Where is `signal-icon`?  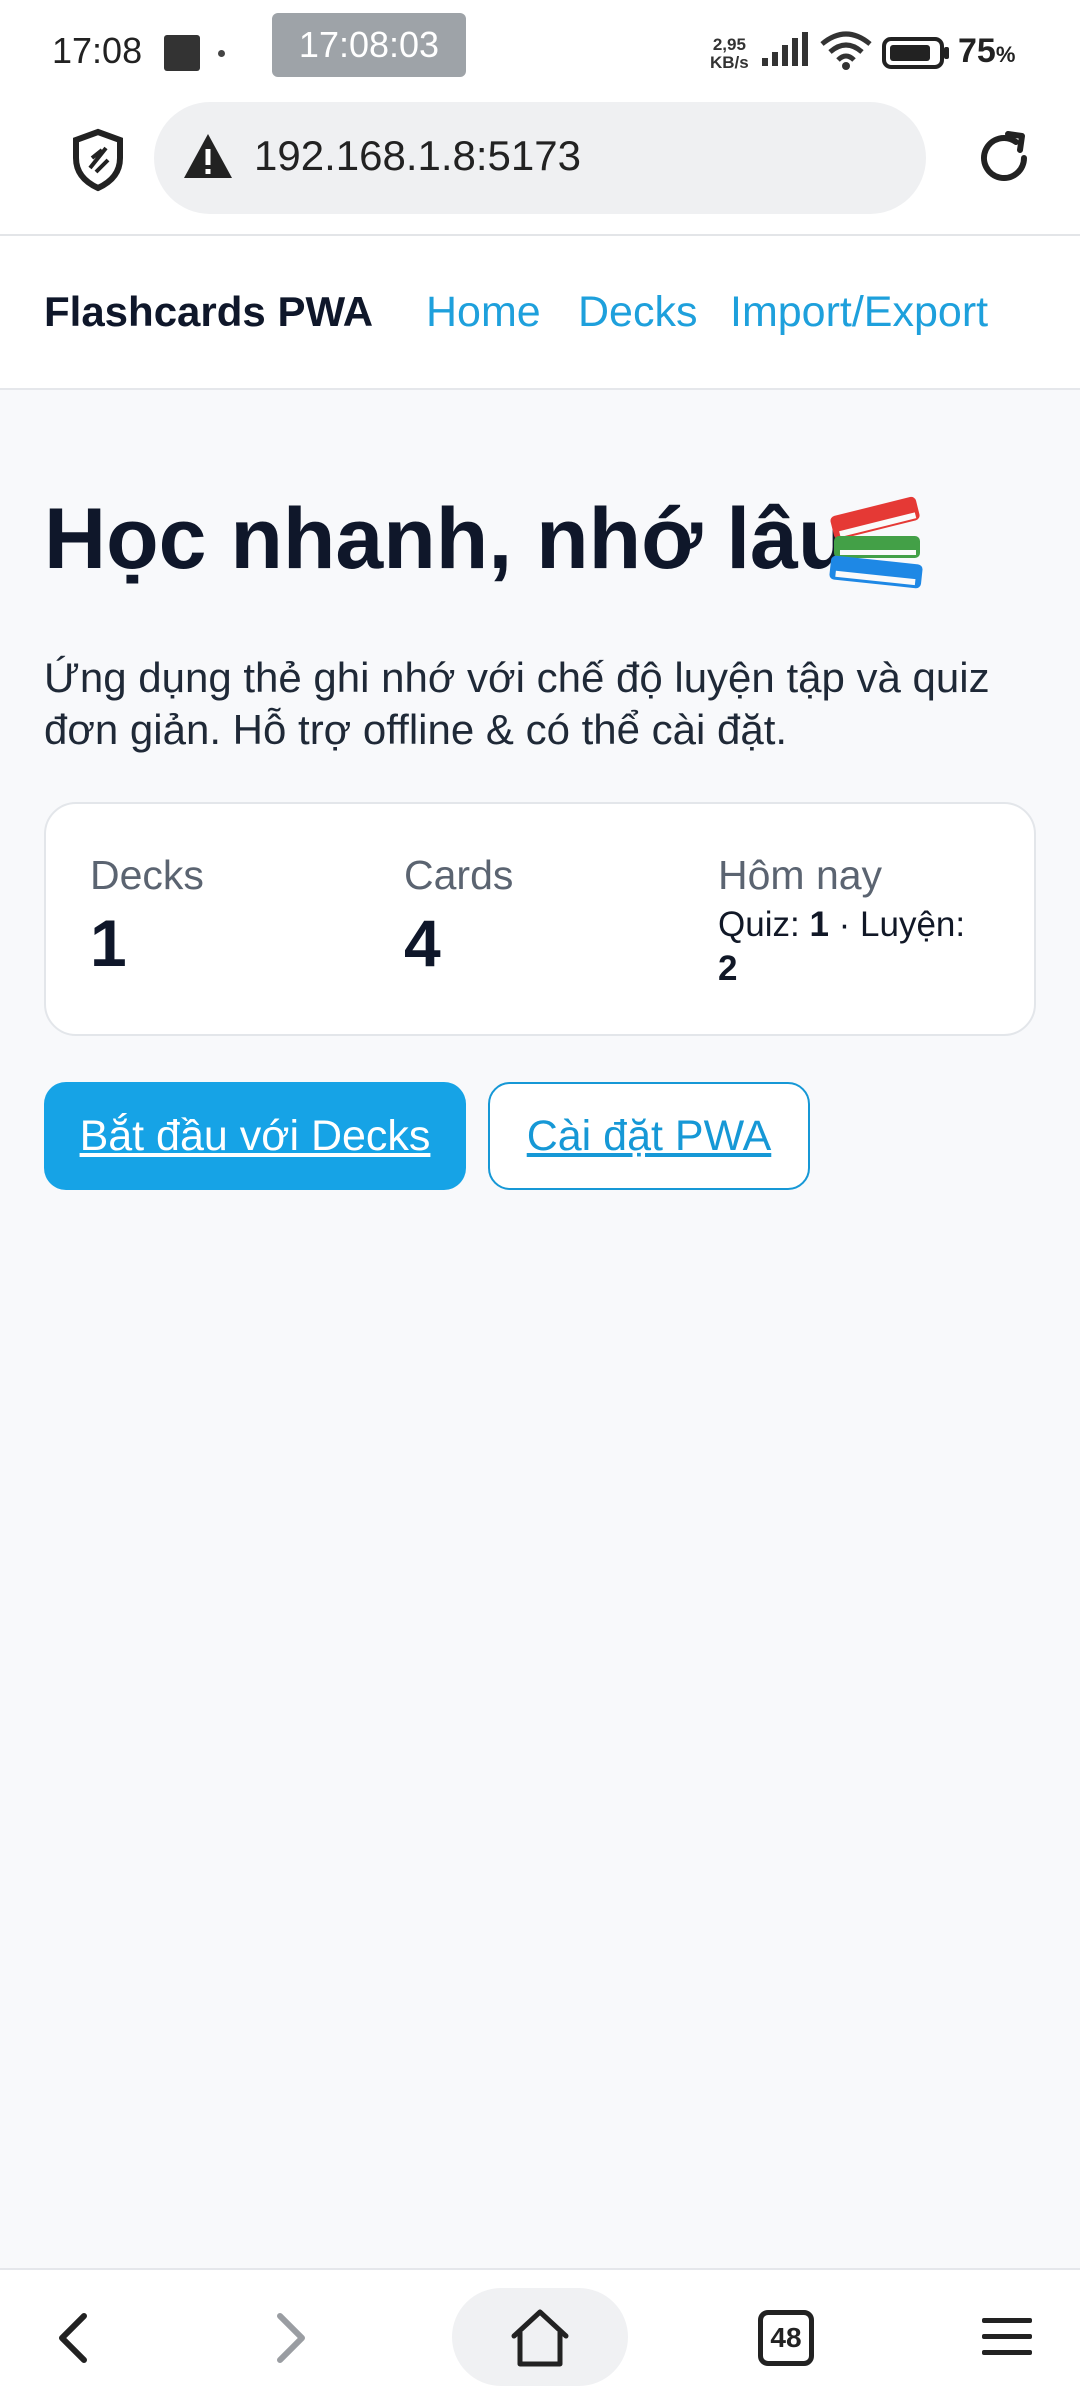
signal-icon is located at coordinates (785, 49).